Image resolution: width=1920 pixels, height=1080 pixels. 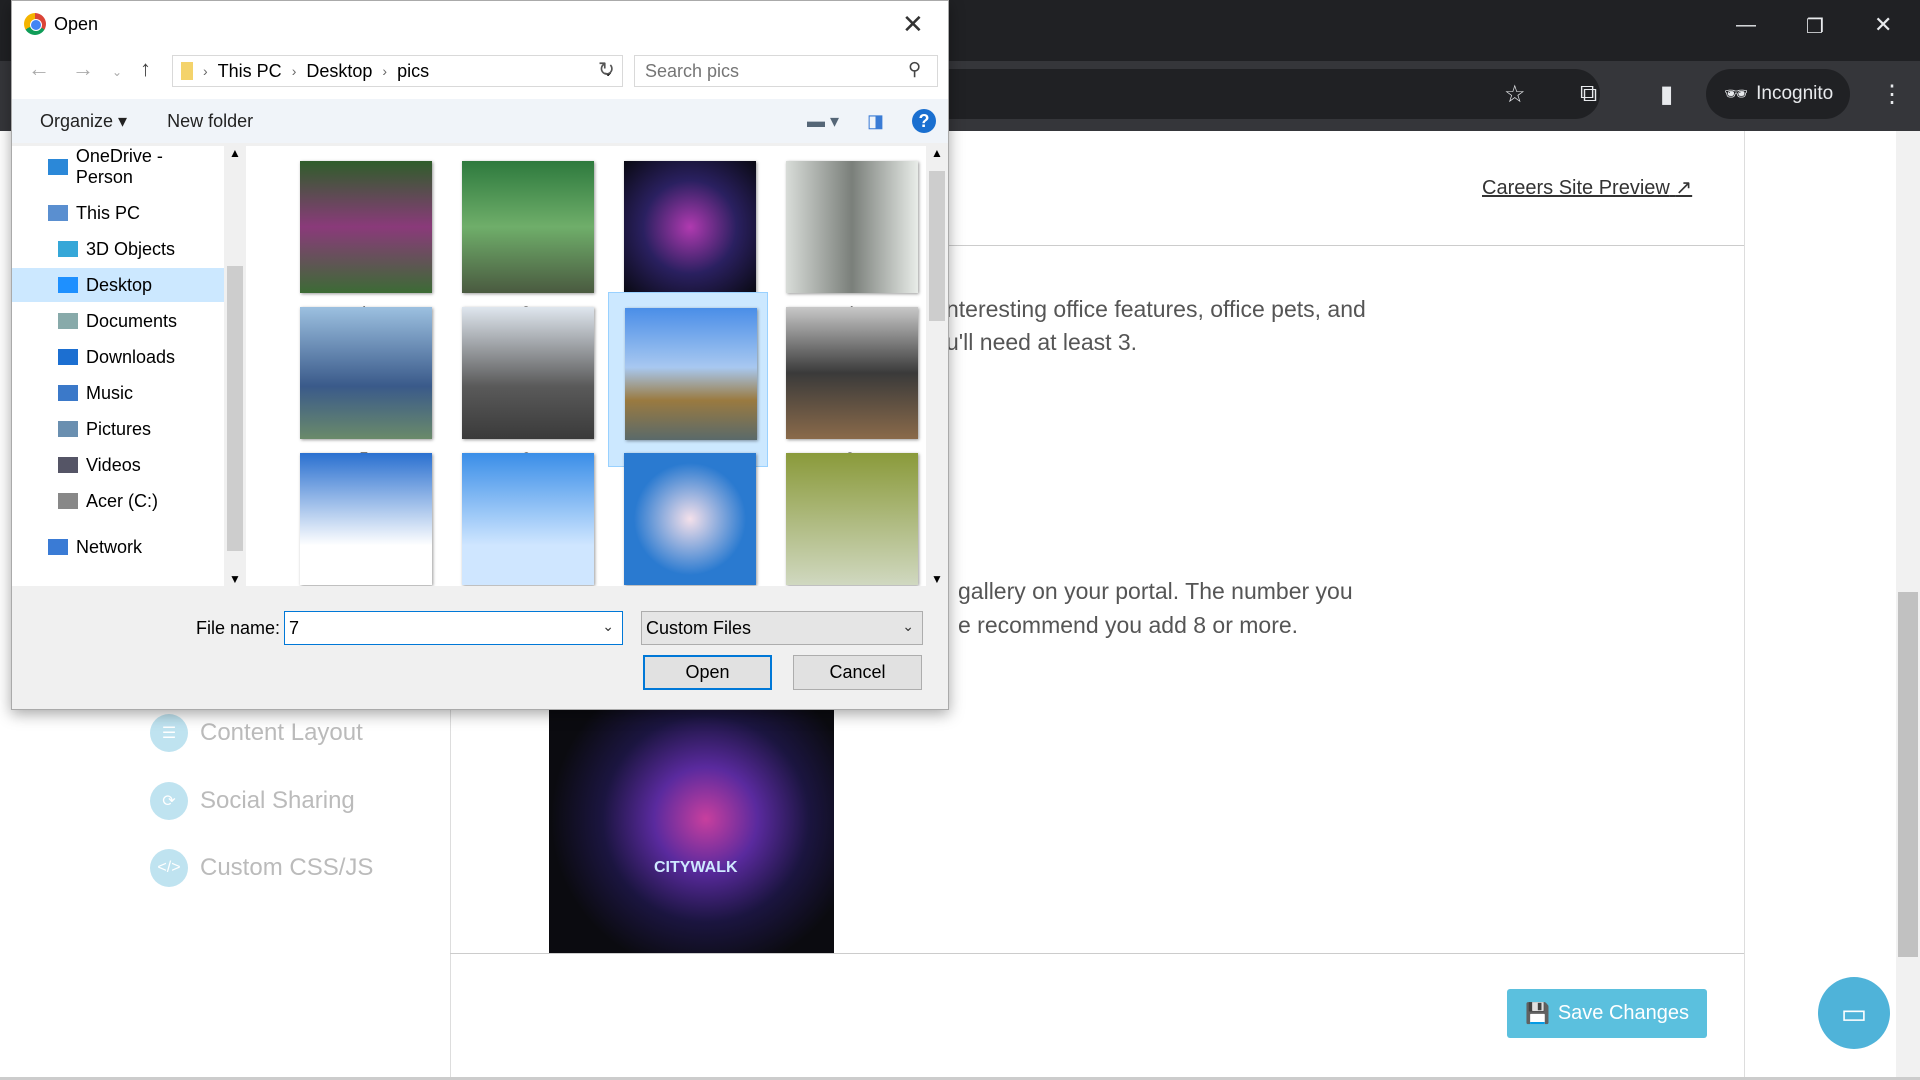 I want to click on breadcrumb-item: This PC, so click(x=250, y=71).